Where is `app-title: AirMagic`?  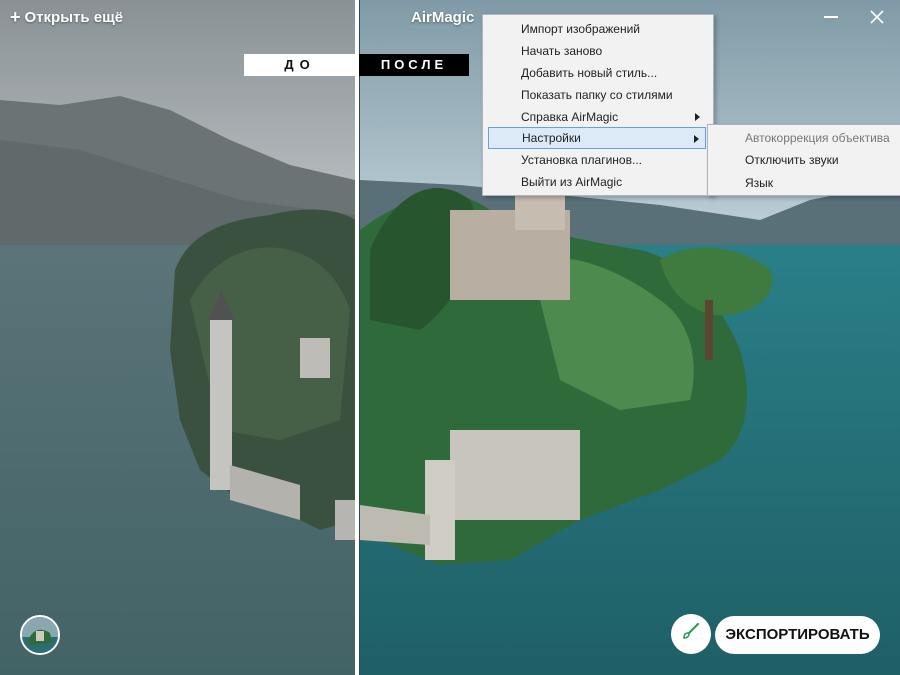 app-title: AirMagic is located at coordinates (443, 17).